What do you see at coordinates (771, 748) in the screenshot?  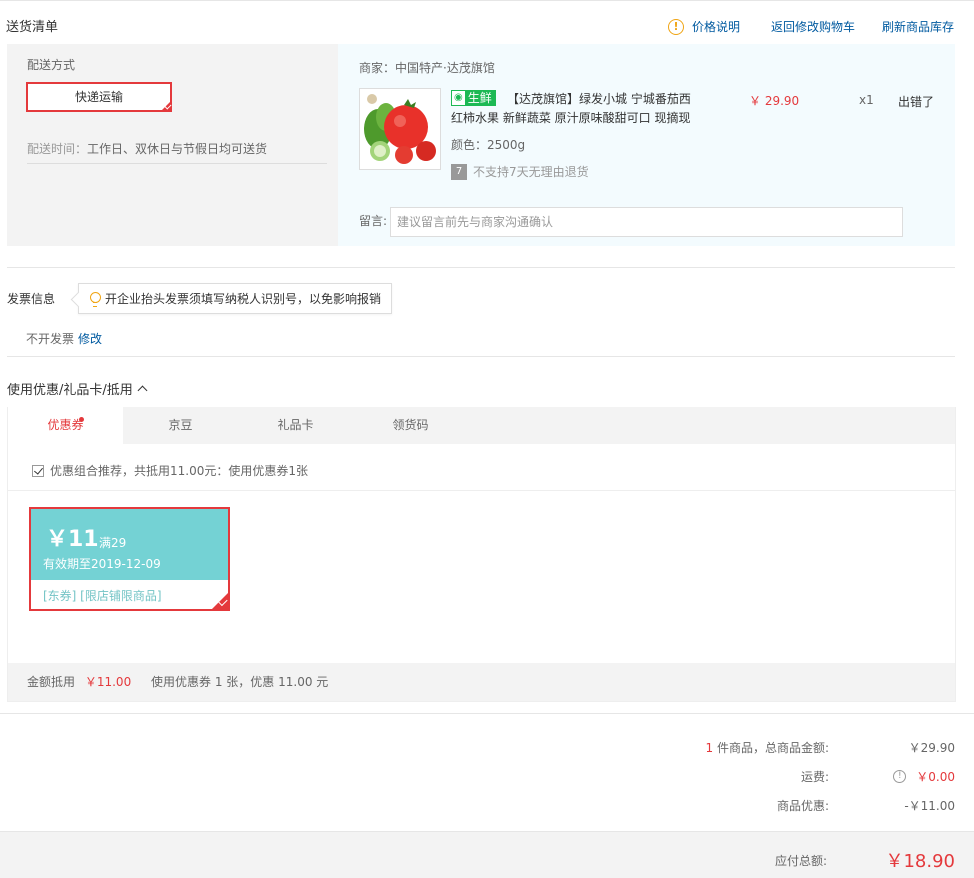 I see `goods-count-suffix: 件商品，总商品金额:` at bounding box center [771, 748].